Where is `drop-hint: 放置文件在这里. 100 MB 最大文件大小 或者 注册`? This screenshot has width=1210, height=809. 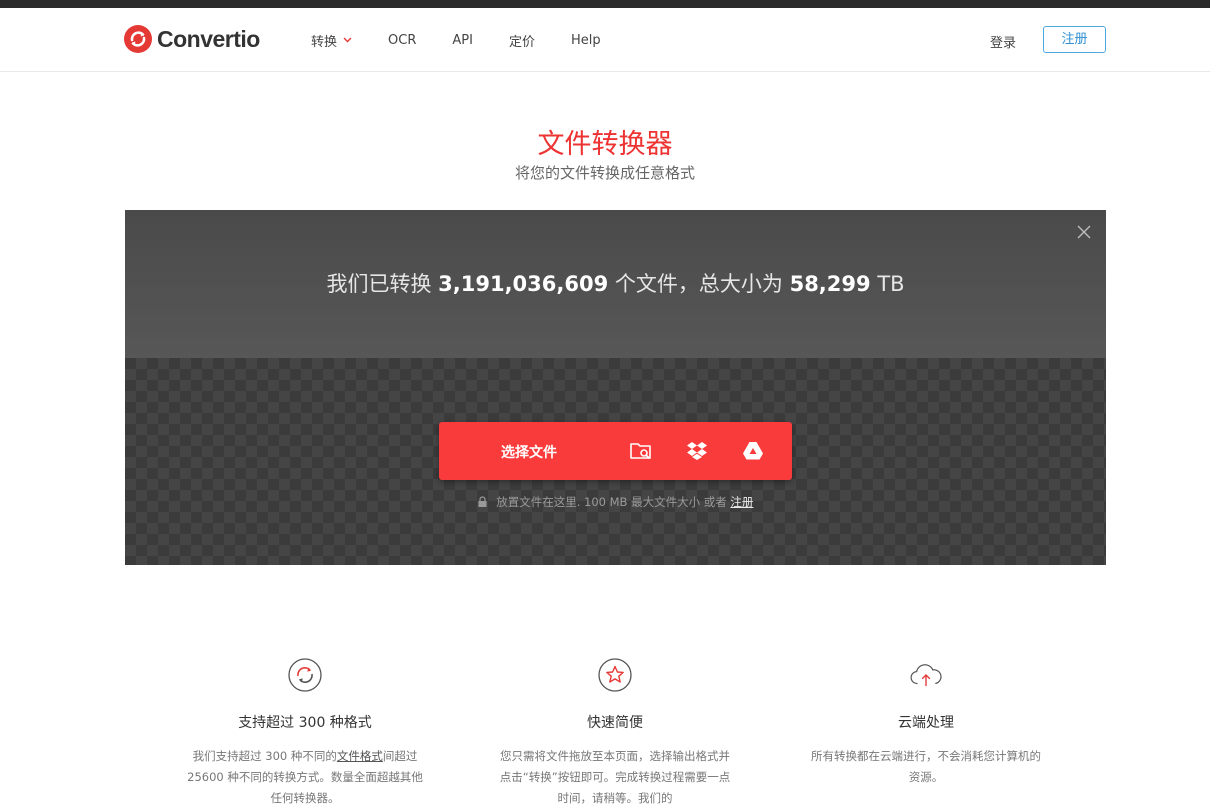
drop-hint: 放置文件在这里. 100 MB 最大文件大小 或者 注册 is located at coordinates (615, 502).